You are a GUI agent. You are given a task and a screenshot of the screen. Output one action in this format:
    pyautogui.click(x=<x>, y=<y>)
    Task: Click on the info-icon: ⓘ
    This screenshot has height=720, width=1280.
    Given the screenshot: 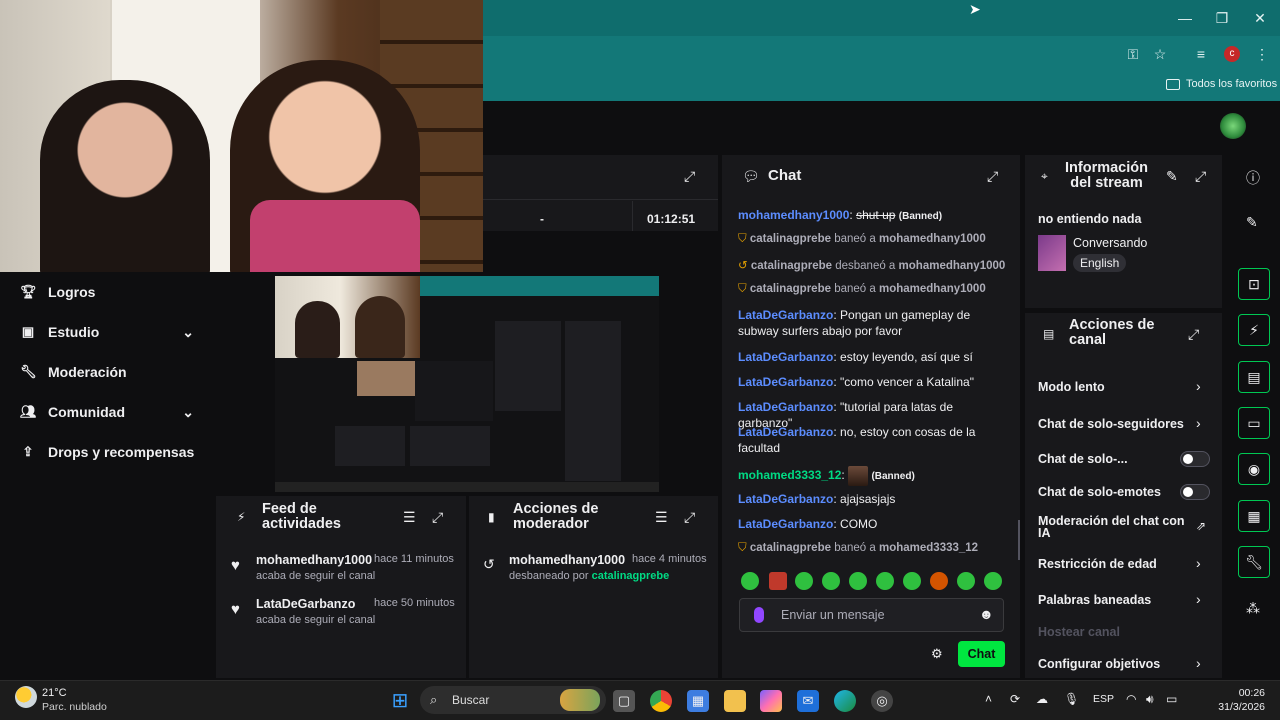 What is the action you would take?
    pyautogui.click(x=1253, y=178)
    